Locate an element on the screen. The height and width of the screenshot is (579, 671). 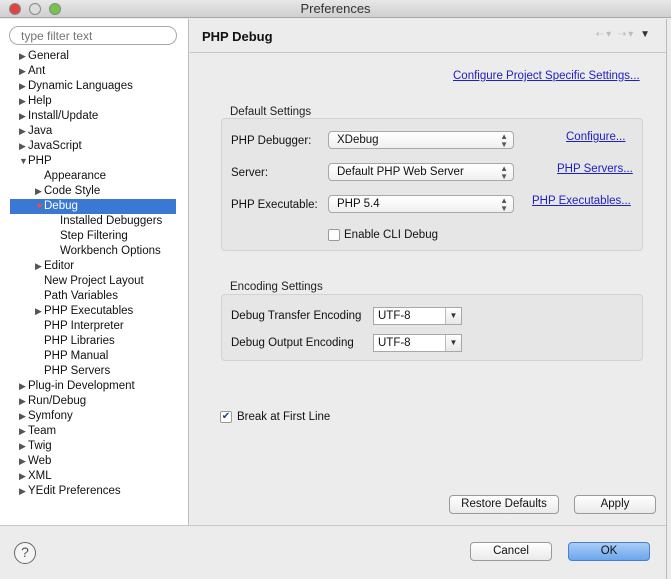
tree-item-new-project-layout: New Project Layout is located at coordinates (94, 281).